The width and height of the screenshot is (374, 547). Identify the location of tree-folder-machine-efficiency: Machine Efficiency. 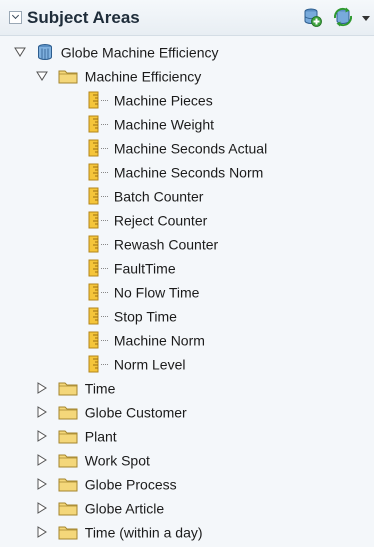
(118, 75).